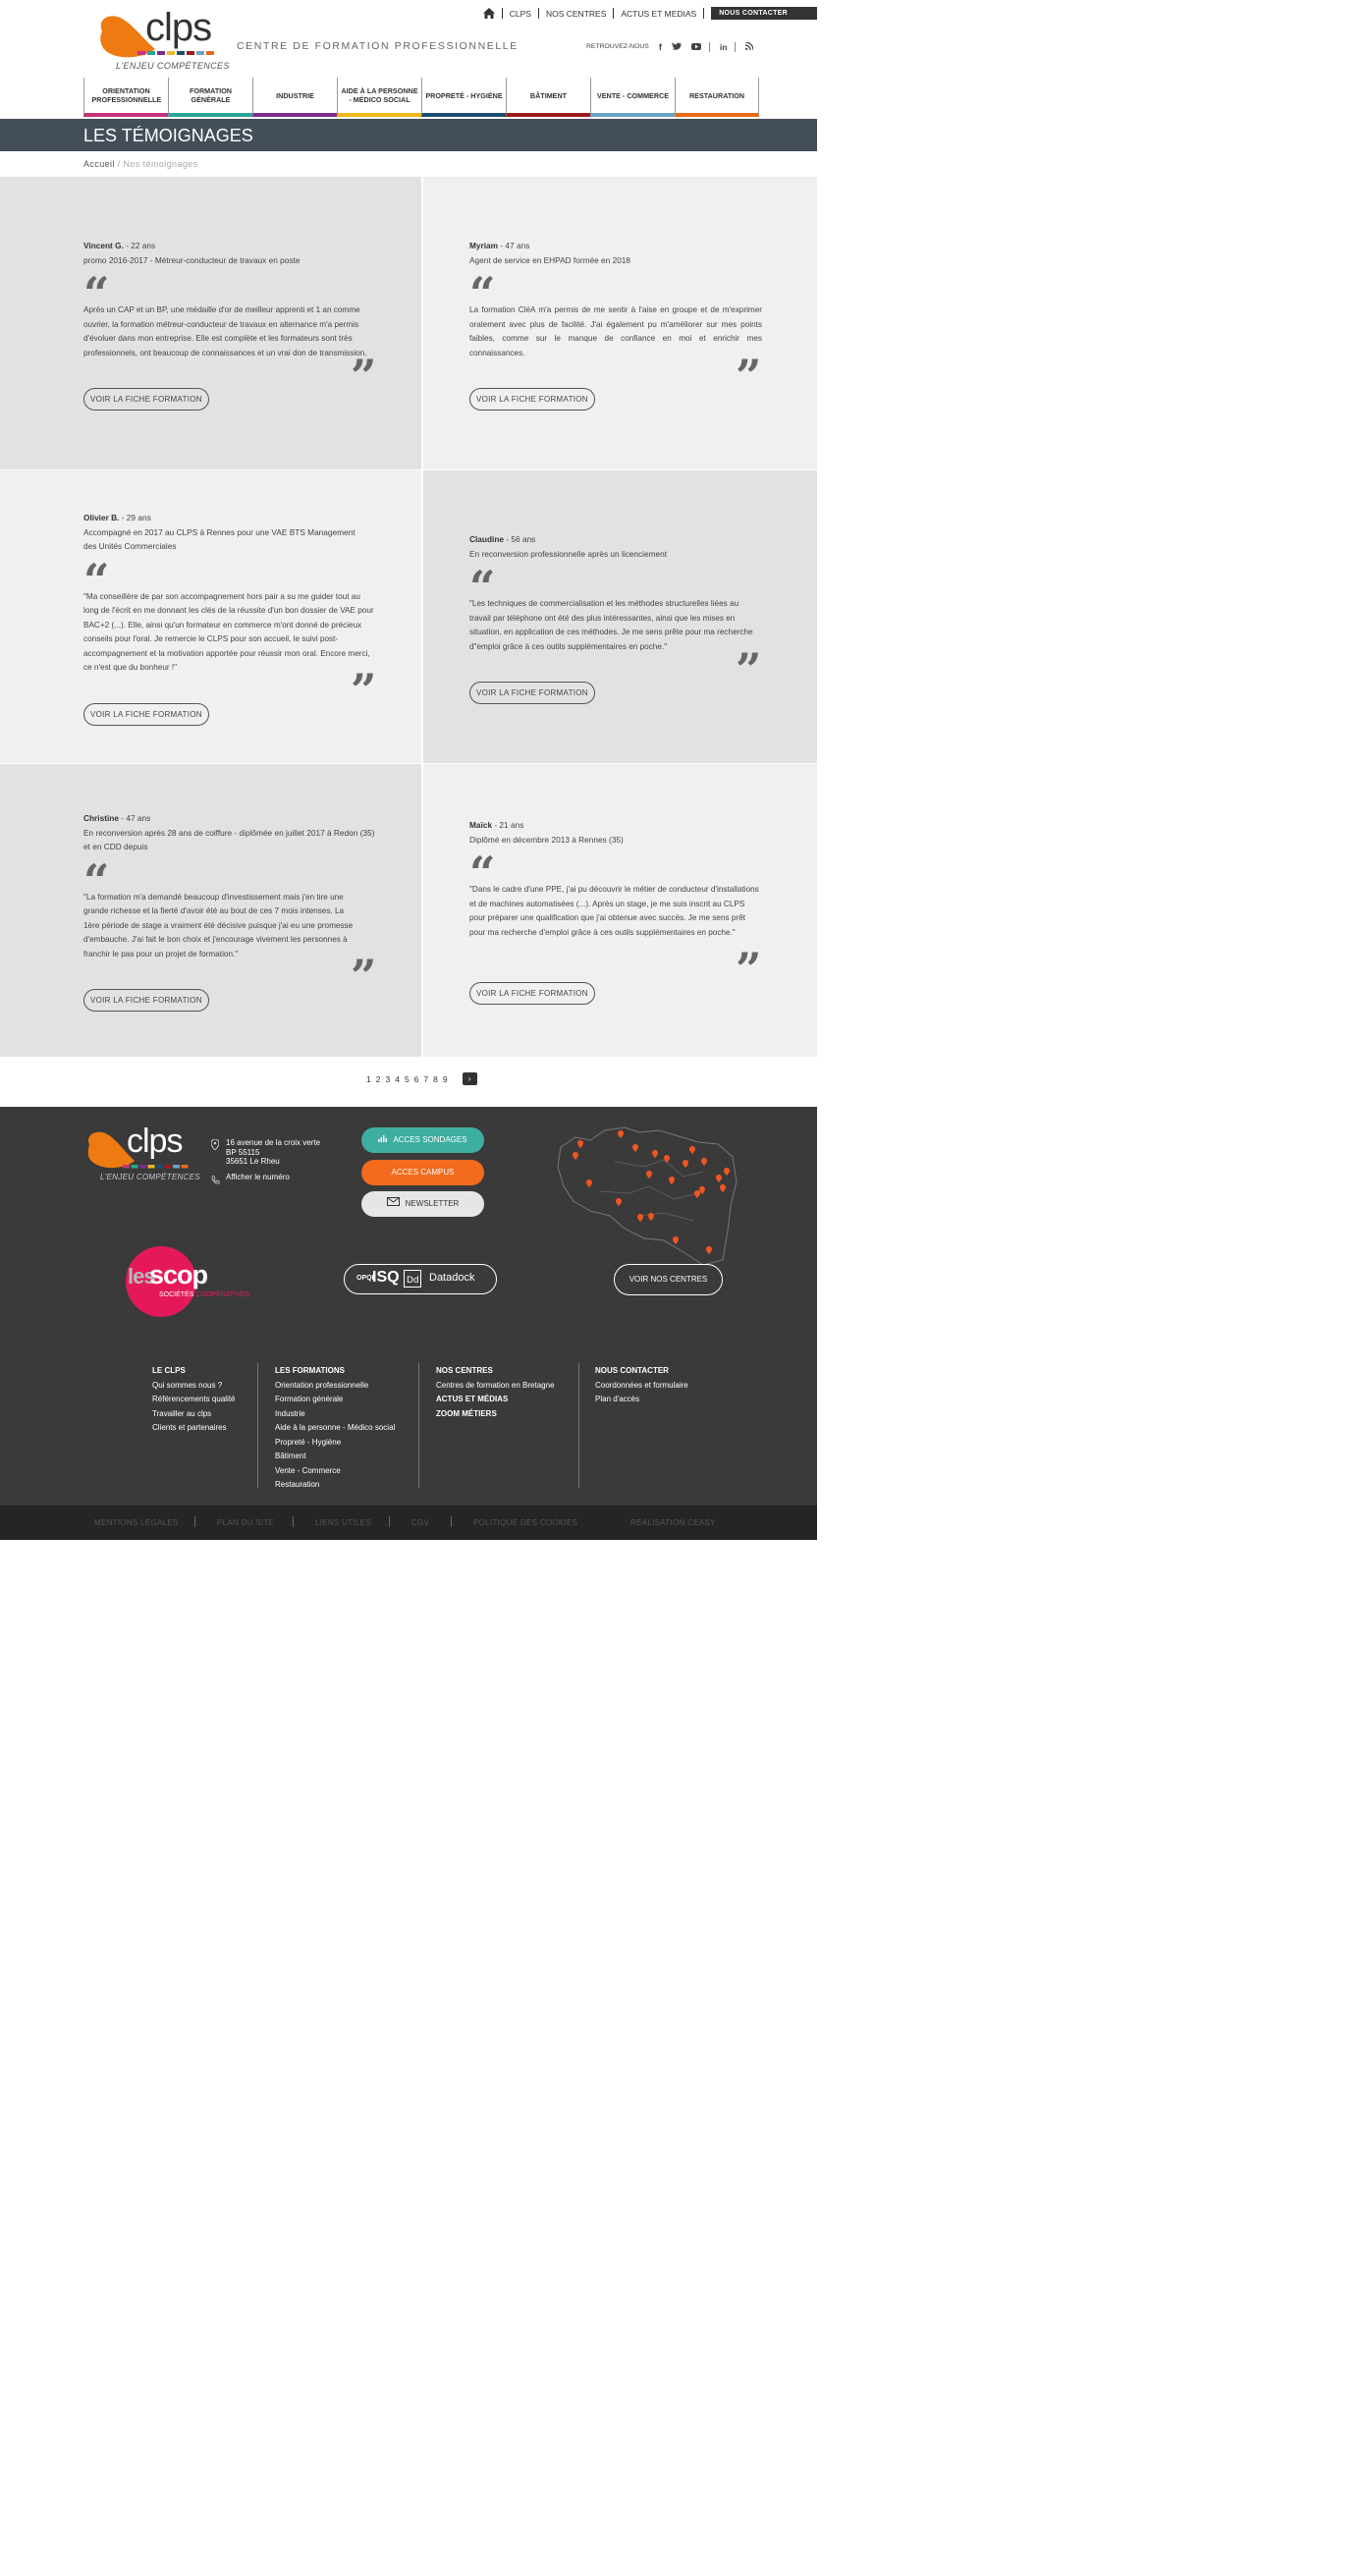 This screenshot has width=1367, height=2576. Describe the element at coordinates (245, 1522) in the screenshot. I see `legal-link-plan: PLAN DU SITE` at that location.